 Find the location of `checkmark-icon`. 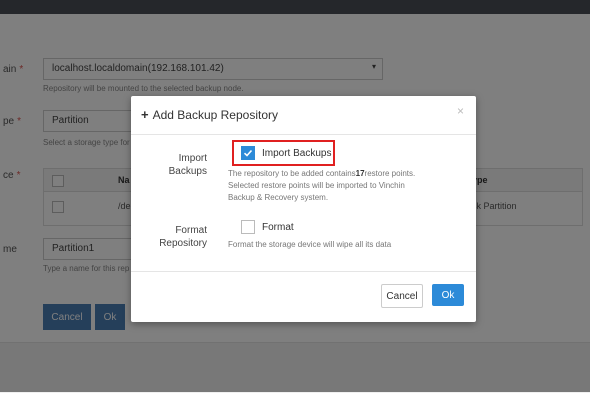

checkmark-icon is located at coordinates (248, 153).